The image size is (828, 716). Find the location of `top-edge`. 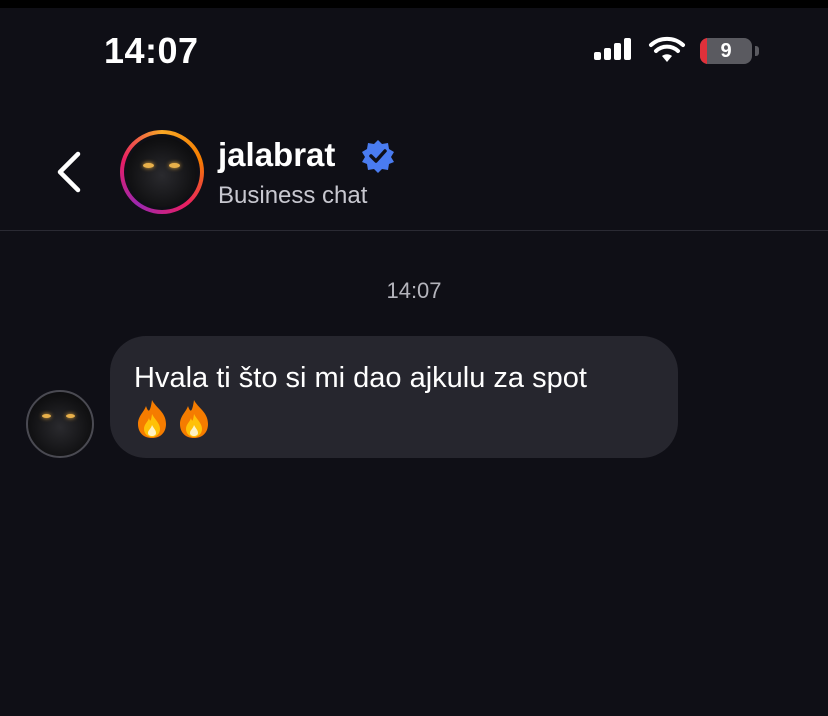

top-edge is located at coordinates (414, 4).